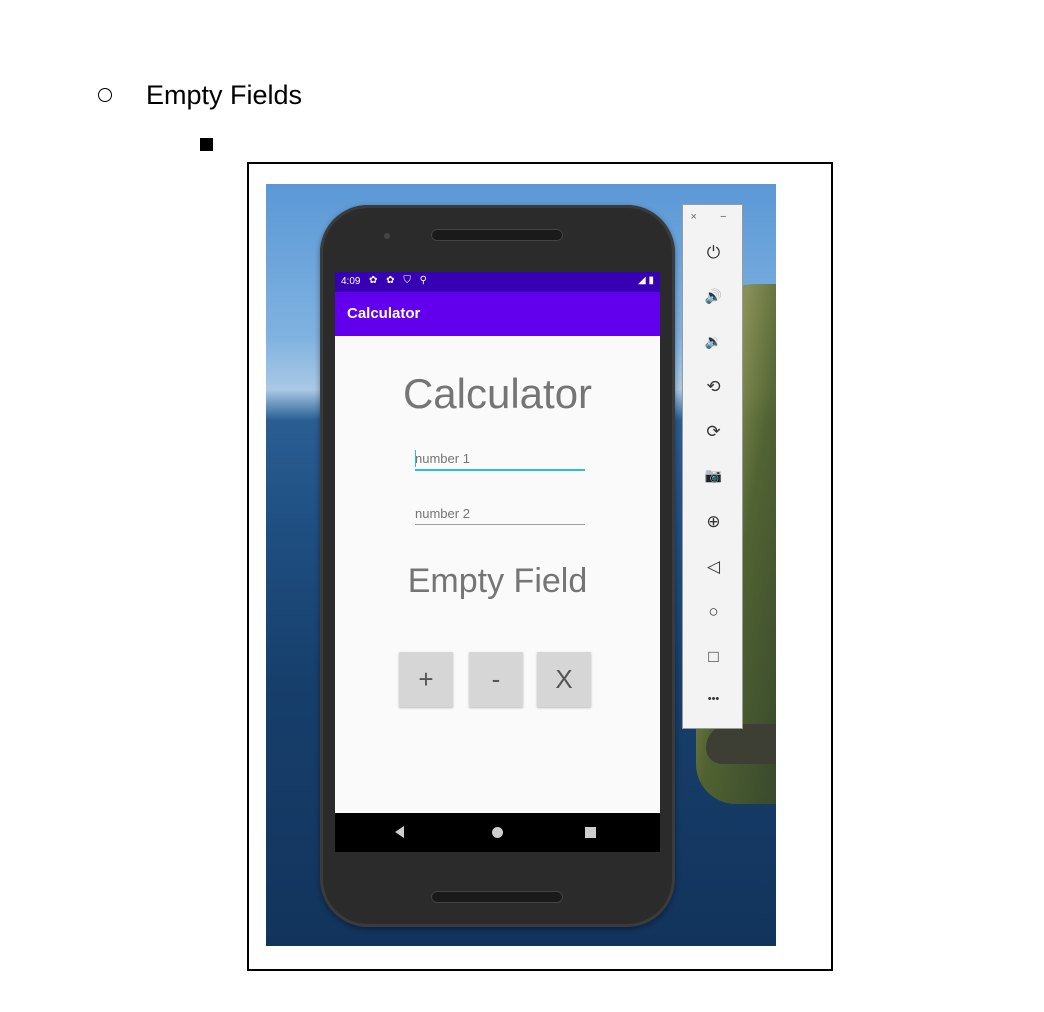 The image size is (1044, 1012). Describe the element at coordinates (497, 897) in the screenshot. I see `phone-speaker-bottom` at that location.